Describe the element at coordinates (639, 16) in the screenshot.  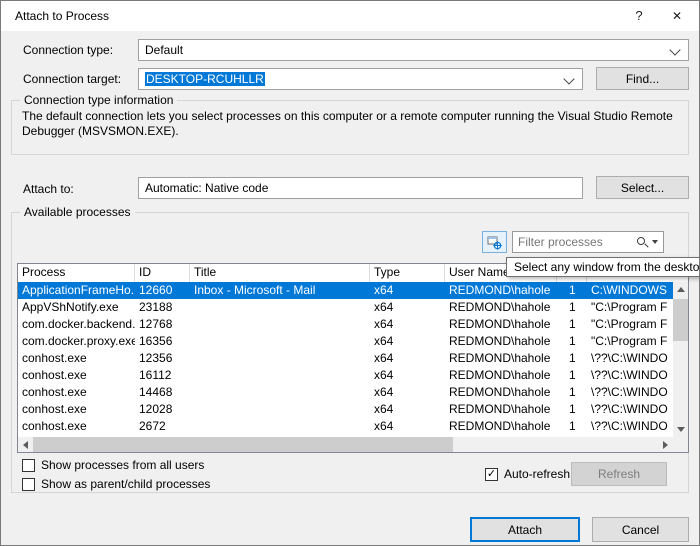
I see `help-button: ?` at that location.